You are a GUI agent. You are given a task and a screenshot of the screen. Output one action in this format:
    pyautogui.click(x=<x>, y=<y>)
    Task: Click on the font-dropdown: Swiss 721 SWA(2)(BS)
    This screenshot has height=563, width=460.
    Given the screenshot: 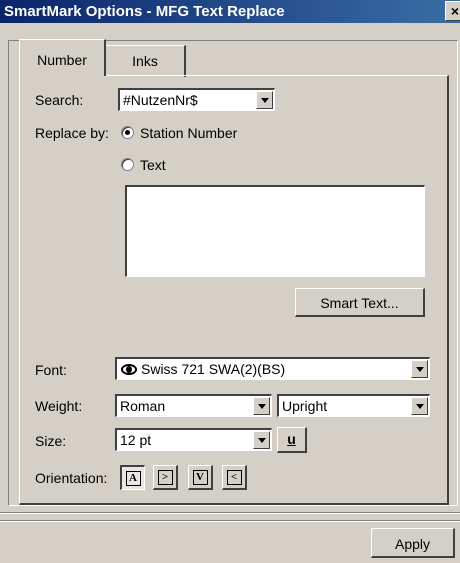 What is the action you would take?
    pyautogui.click(x=272, y=368)
    